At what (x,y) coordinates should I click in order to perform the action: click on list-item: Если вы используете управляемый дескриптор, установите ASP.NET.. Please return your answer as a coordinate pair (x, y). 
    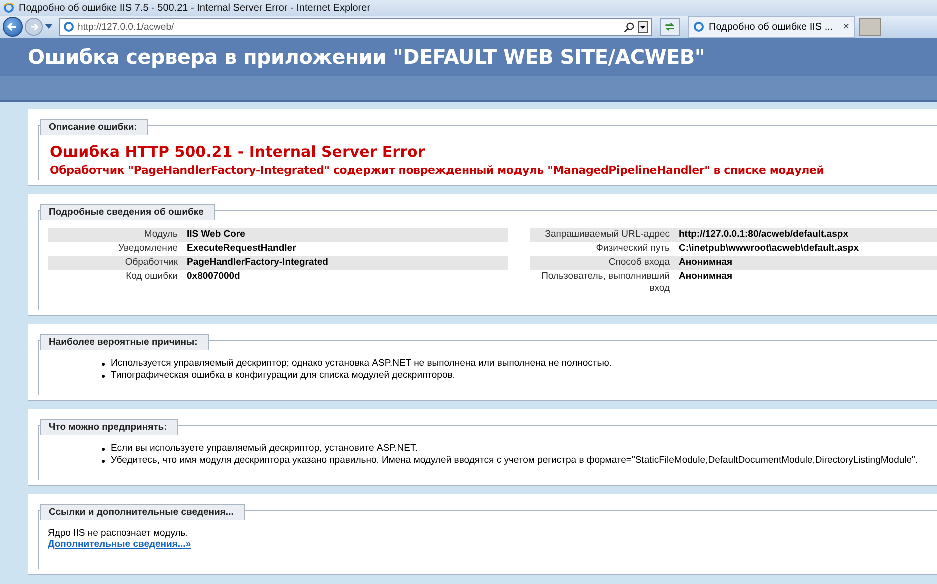
    Looking at the image, I should click on (264, 449).